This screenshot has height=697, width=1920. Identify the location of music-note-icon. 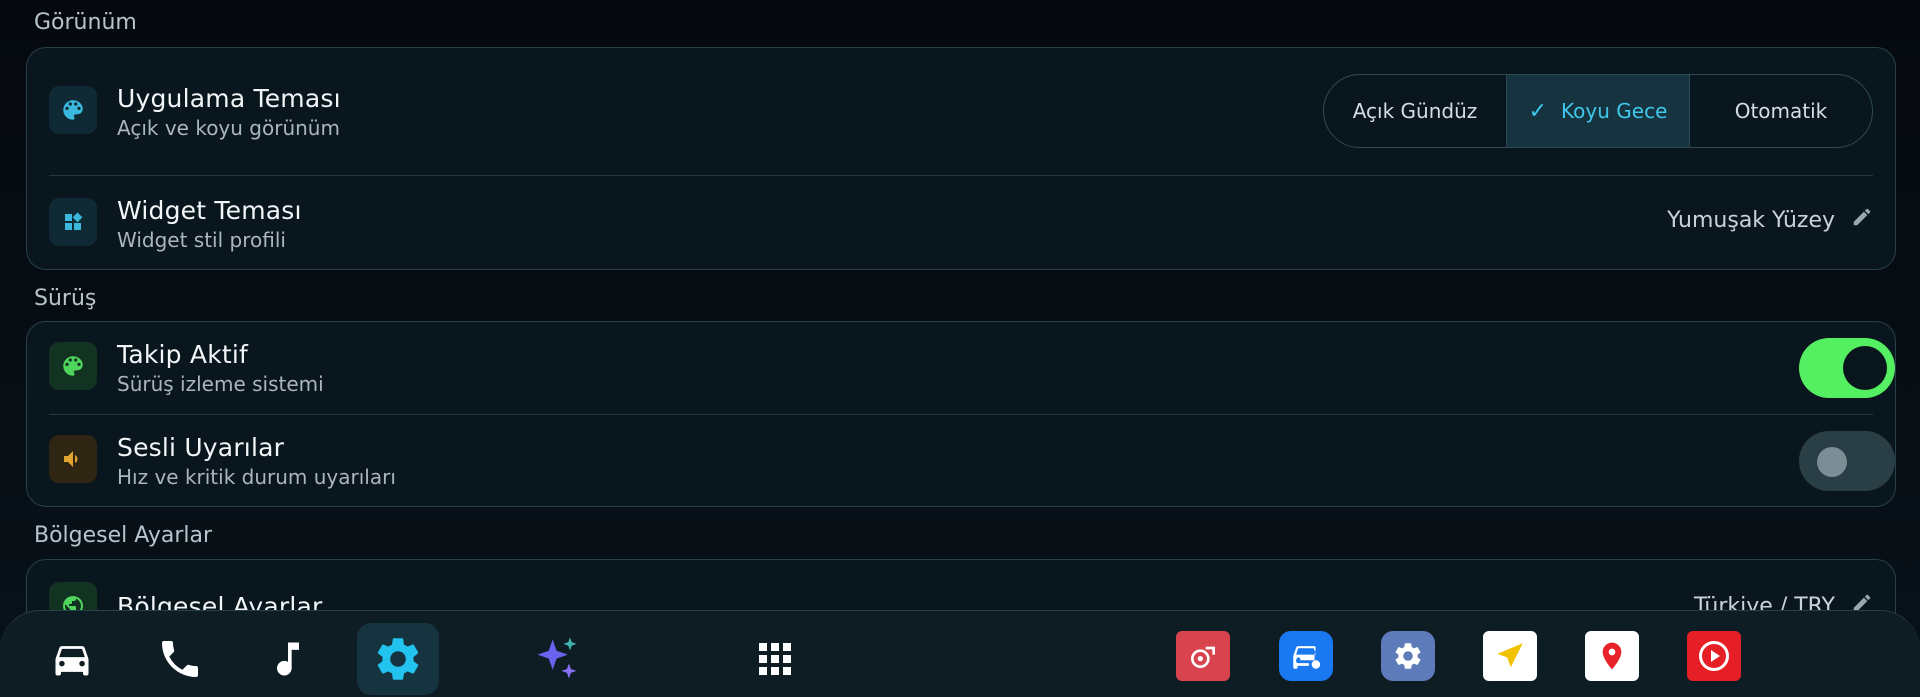
(288, 659).